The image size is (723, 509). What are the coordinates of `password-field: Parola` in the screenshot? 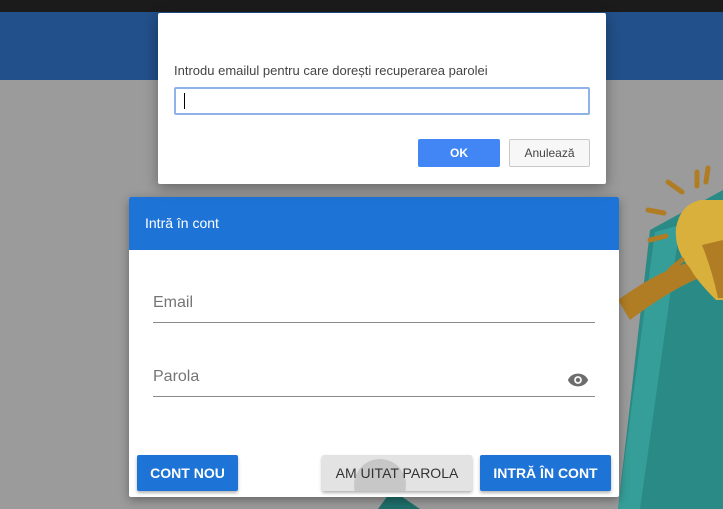 It's located at (374, 377).